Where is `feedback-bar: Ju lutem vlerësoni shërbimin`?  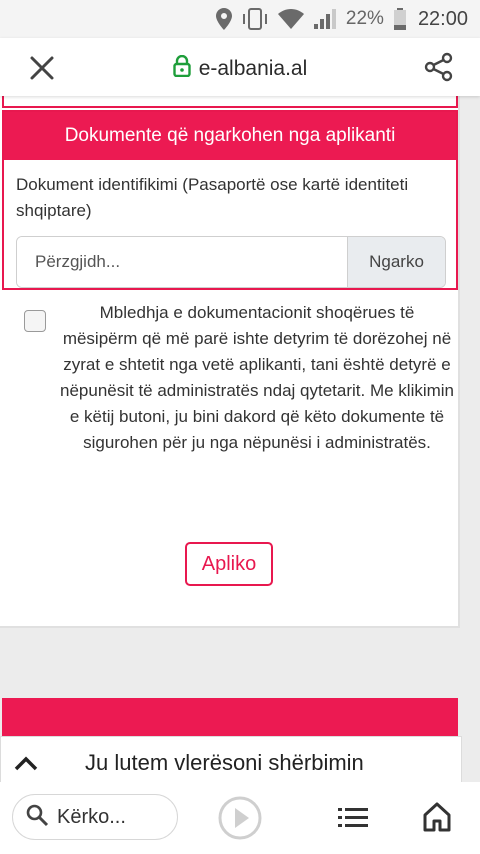
feedback-bar: Ju lutem vlerësoni shërbimin is located at coordinates (231, 759).